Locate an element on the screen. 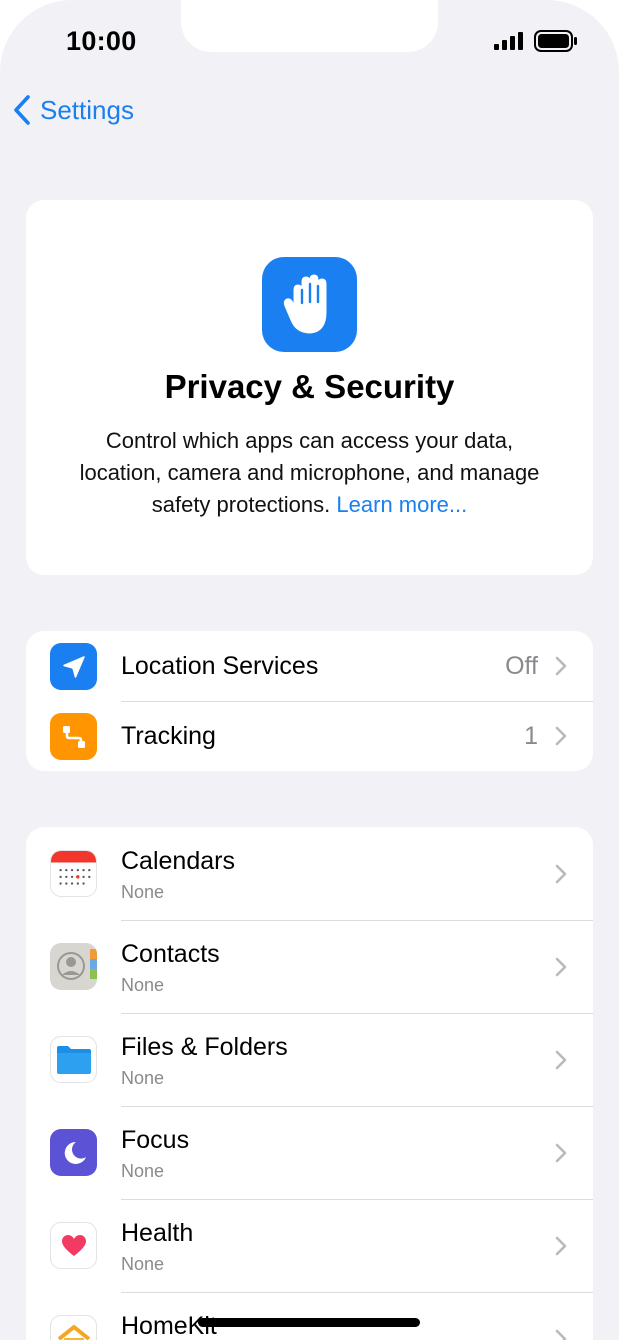 The image size is (619, 1340). health-row: Health None is located at coordinates (309, 1246).